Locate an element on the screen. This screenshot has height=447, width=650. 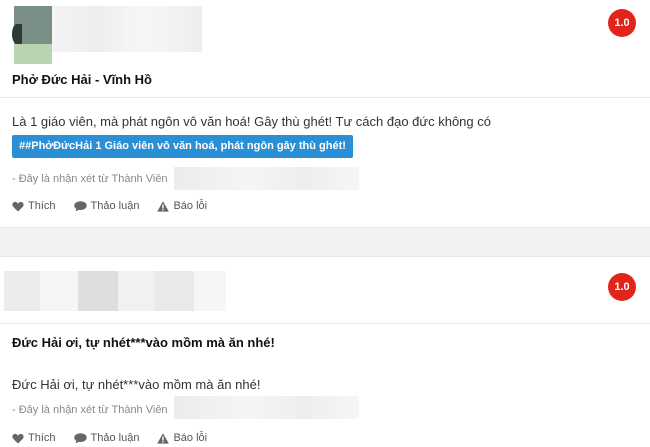
username-blurred is located at coordinates (127, 29).